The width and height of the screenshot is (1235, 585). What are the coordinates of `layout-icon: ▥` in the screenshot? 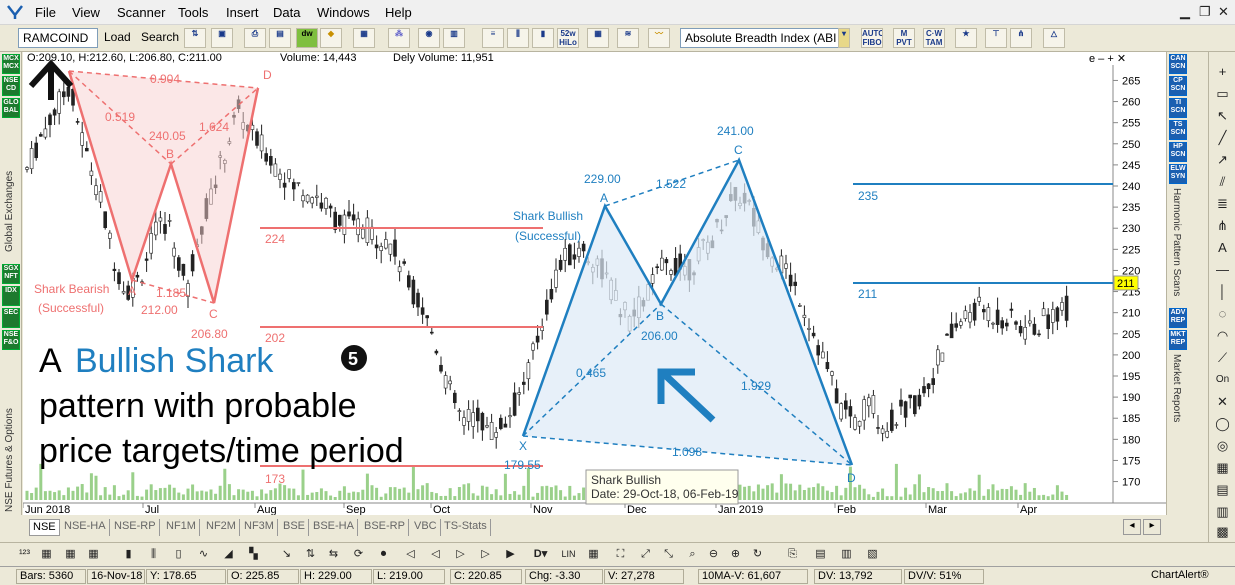 It's located at (454, 38).